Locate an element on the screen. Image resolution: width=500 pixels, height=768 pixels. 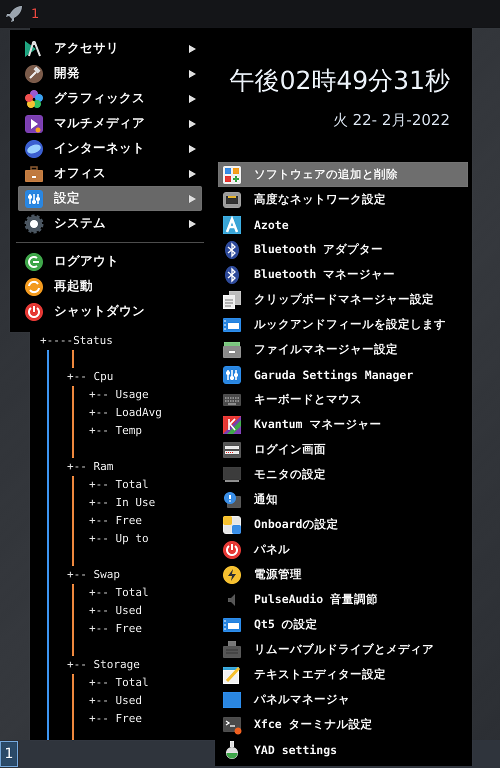
tree-label: +-- Cpu is located at coordinates (90, 376).